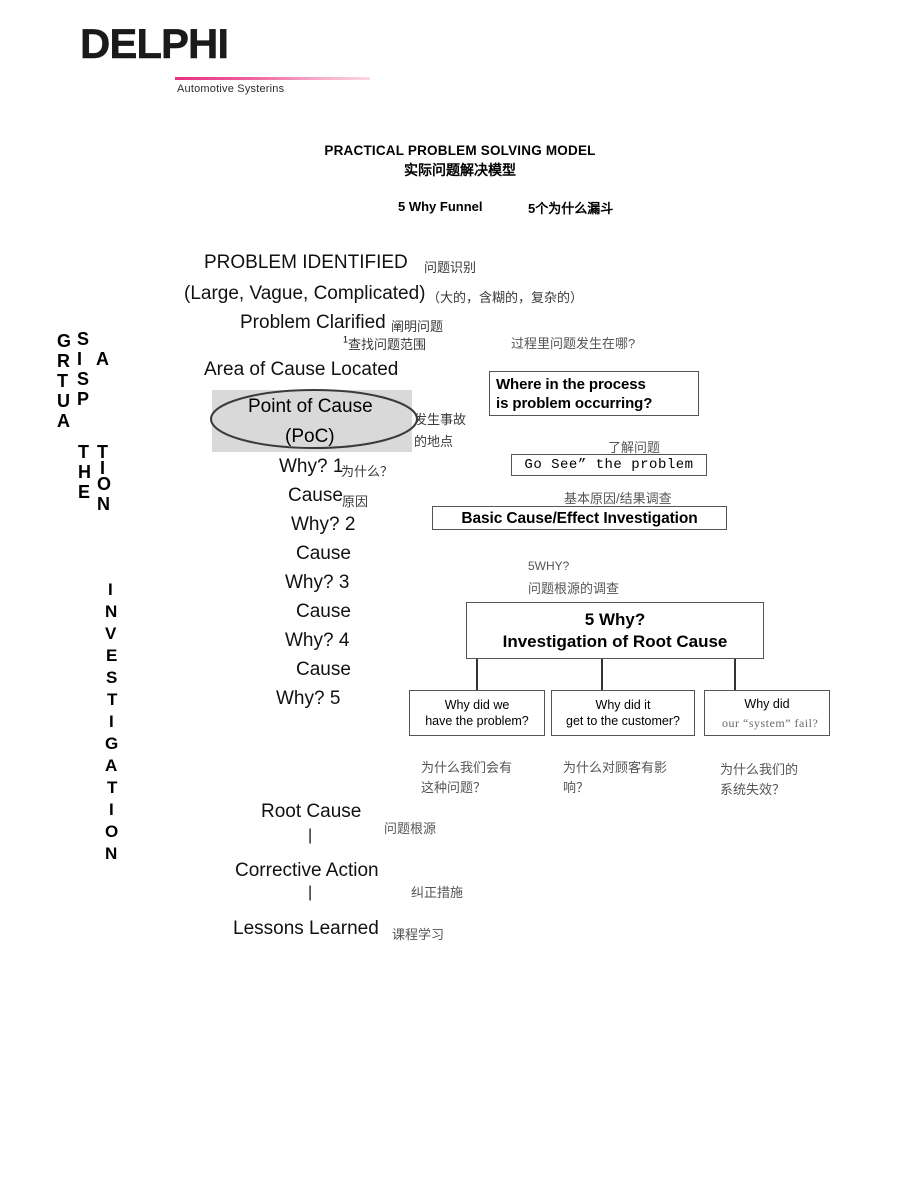  I want to click on sub-box-3-line1: Why did, so click(767, 704).